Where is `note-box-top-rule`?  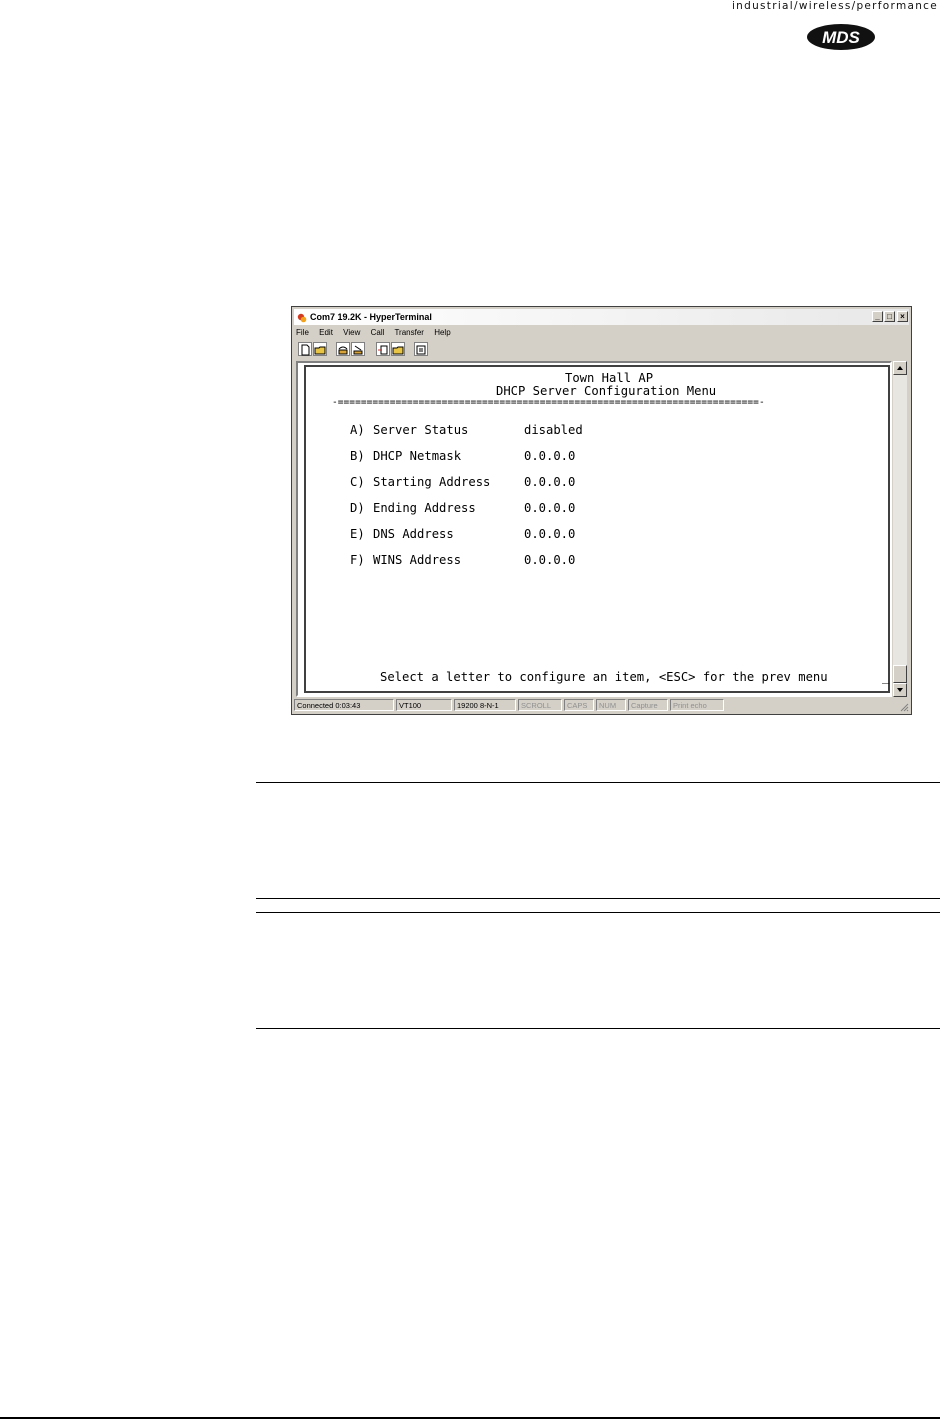
note-box-top-rule is located at coordinates (598, 782).